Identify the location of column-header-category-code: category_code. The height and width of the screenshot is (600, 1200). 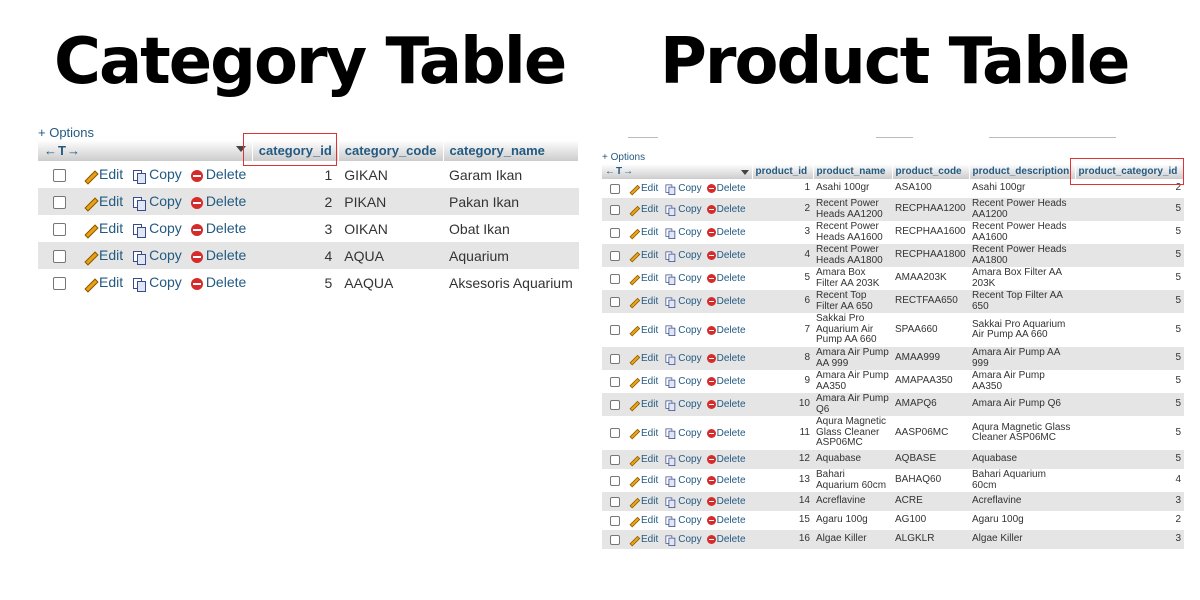
(391, 150).